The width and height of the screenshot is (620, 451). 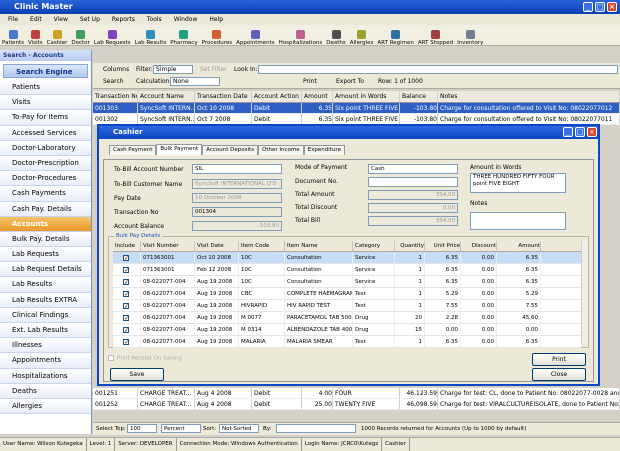 I want to click on nav-item-patients: Patients, so click(x=45, y=88).